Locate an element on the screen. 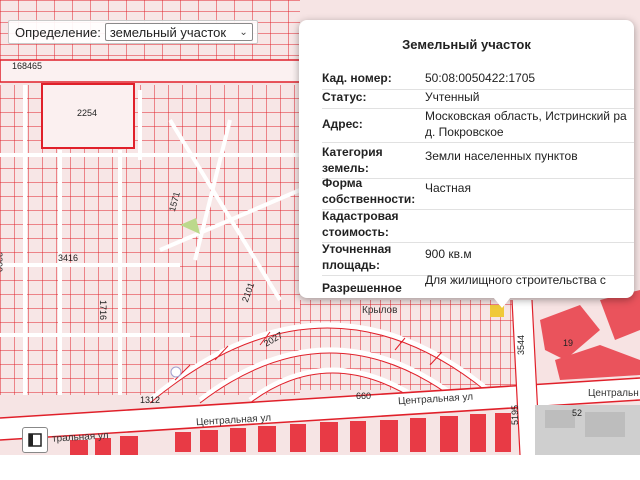 The image size is (640, 480). definition-bar: Определение: земельный участок ⌄ is located at coordinates (133, 32).